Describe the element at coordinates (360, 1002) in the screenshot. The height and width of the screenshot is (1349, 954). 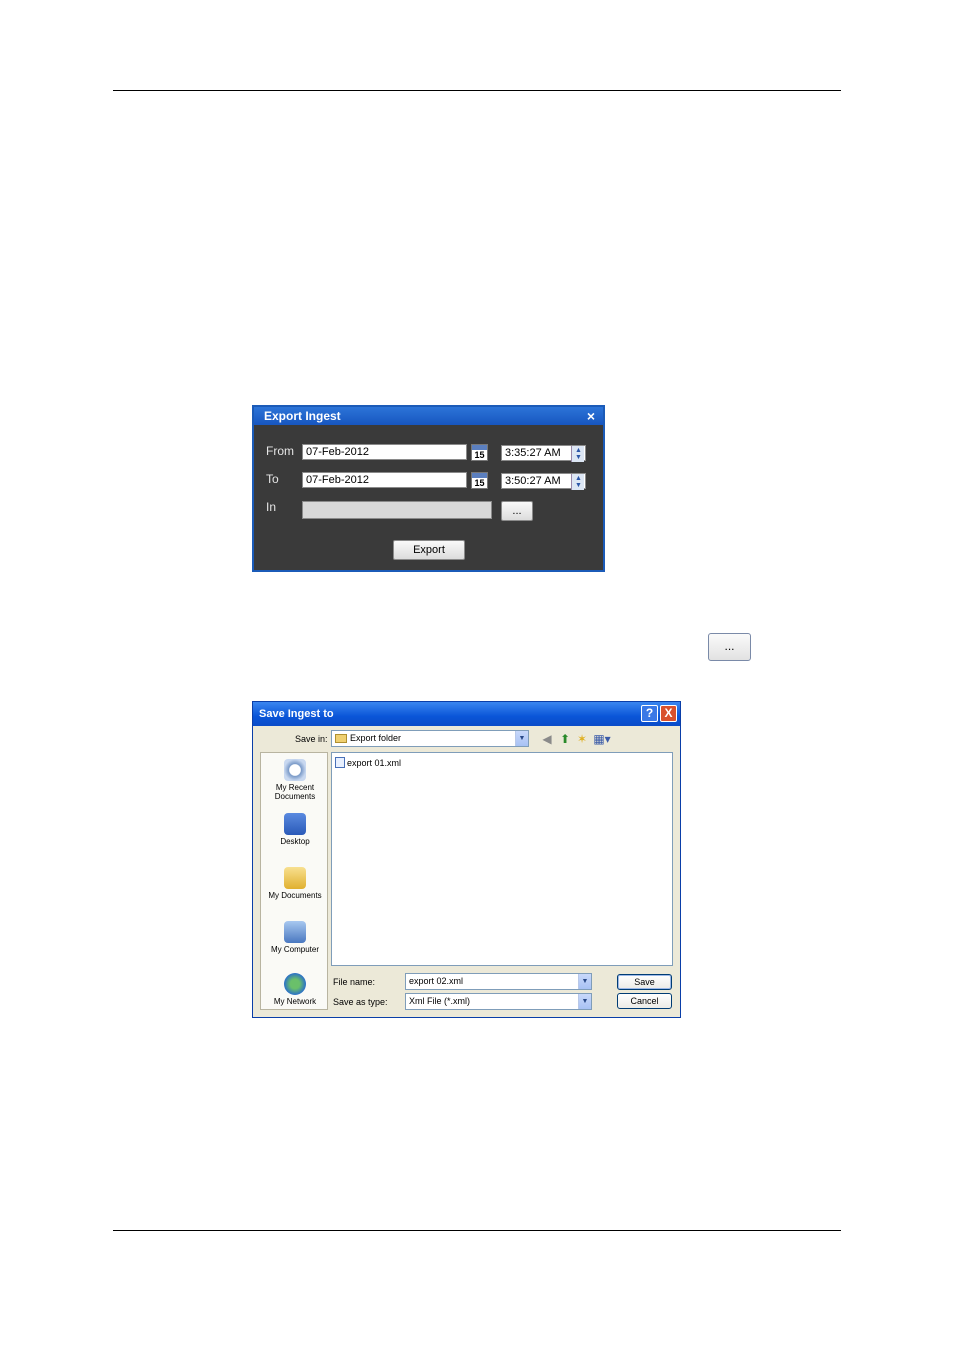
I see `save-as-type-label: Save as type:` at that location.